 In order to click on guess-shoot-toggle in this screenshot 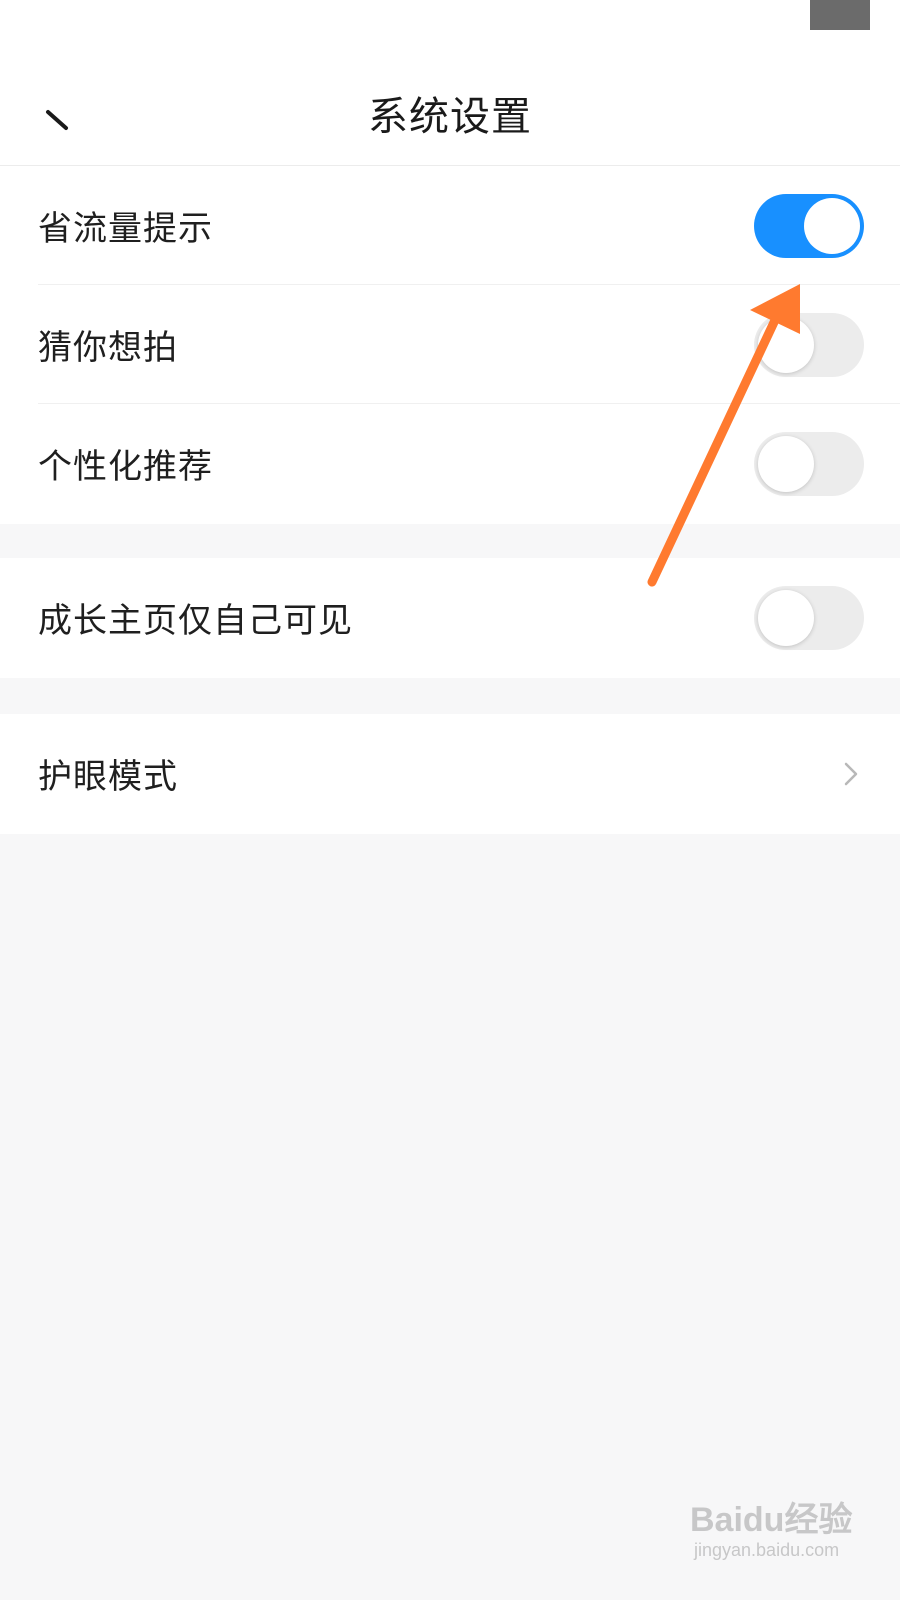, I will do `click(809, 344)`.